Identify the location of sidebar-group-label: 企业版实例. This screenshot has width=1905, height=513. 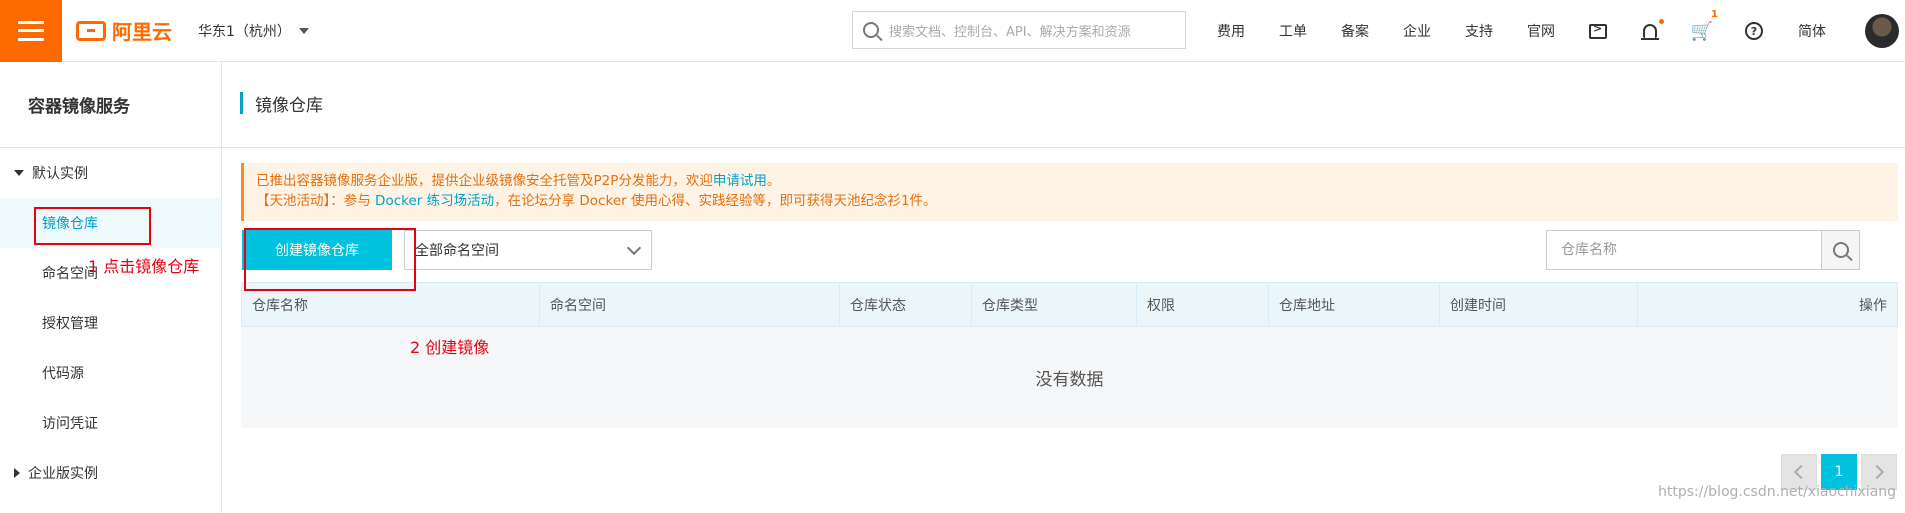
(63, 474).